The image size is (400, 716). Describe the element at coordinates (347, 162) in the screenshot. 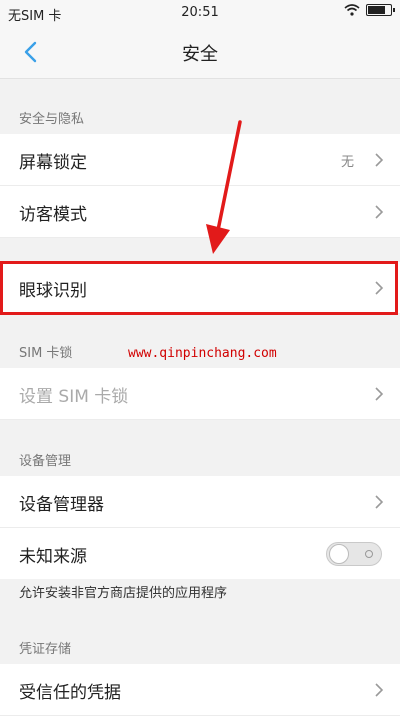

I see `screen-lock-value: 无` at that location.